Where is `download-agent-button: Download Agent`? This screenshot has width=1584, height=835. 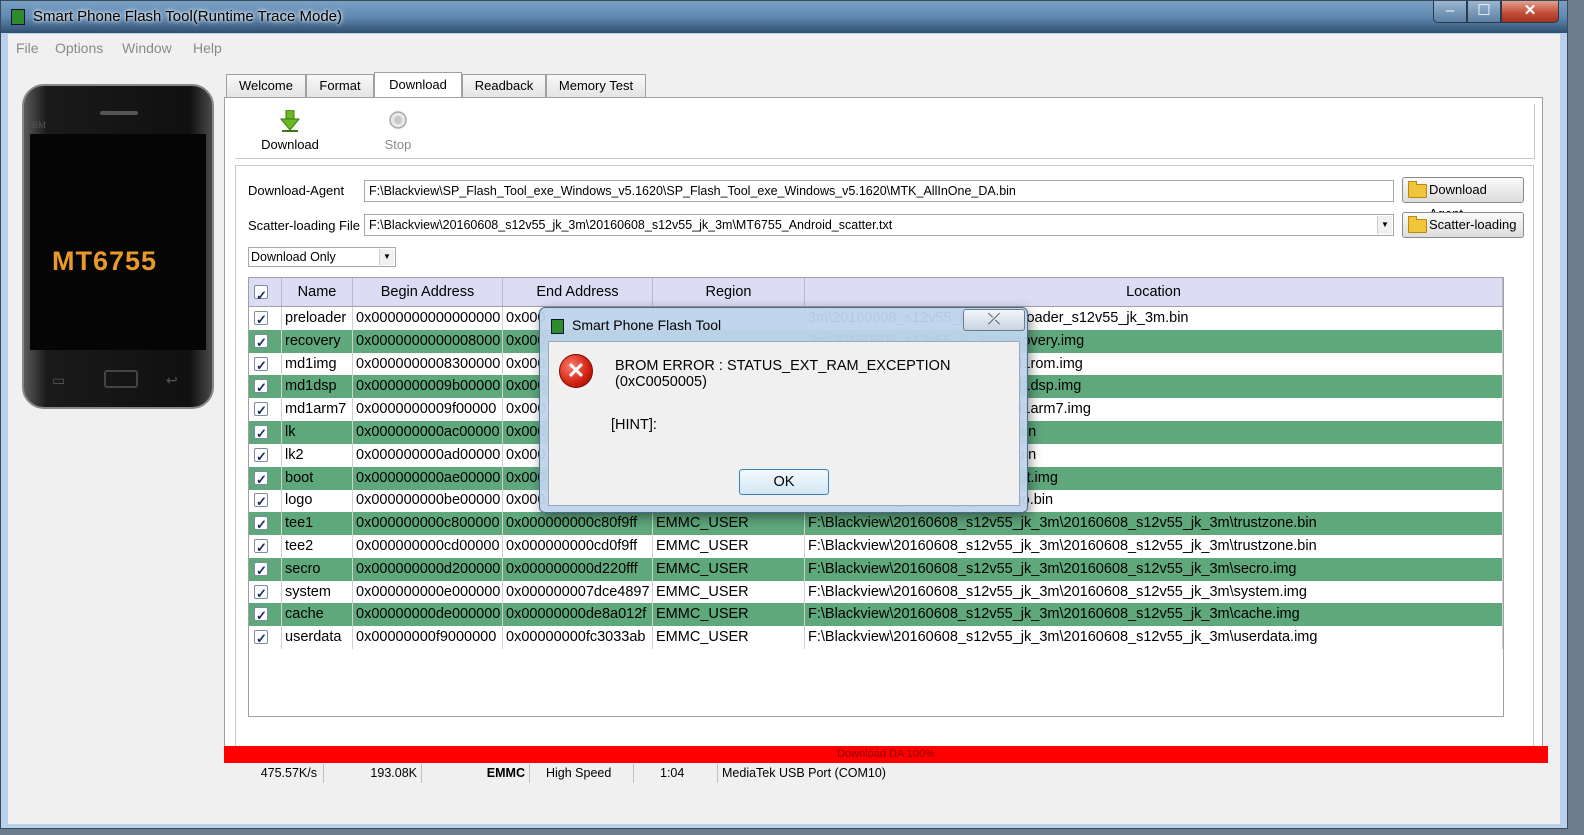 download-agent-button: Download Agent is located at coordinates (1463, 199).